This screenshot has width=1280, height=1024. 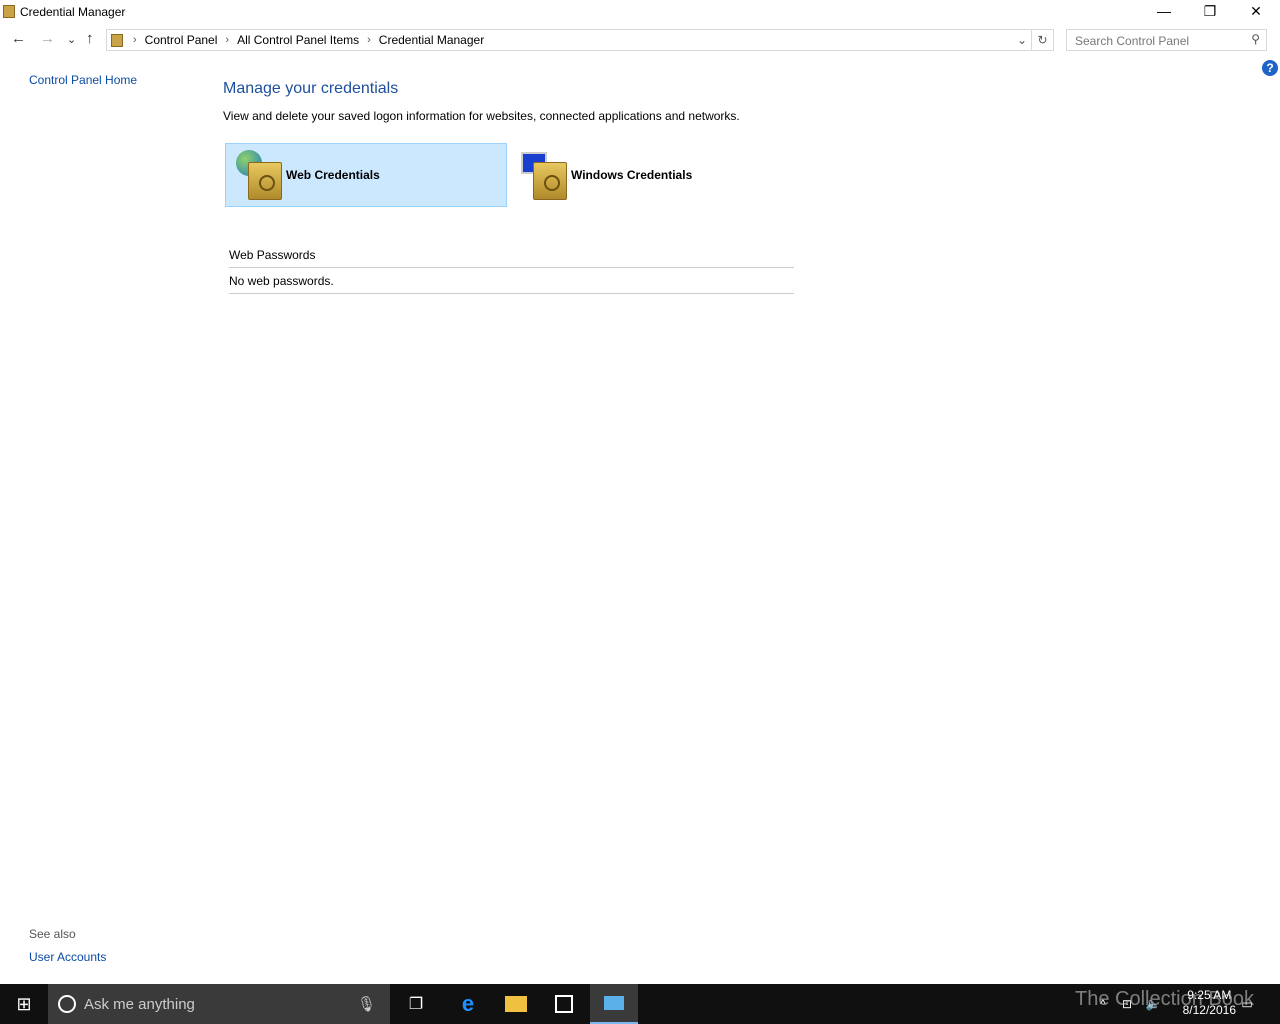 What do you see at coordinates (416, 1004) in the screenshot?
I see `task-view-icon: ❐` at bounding box center [416, 1004].